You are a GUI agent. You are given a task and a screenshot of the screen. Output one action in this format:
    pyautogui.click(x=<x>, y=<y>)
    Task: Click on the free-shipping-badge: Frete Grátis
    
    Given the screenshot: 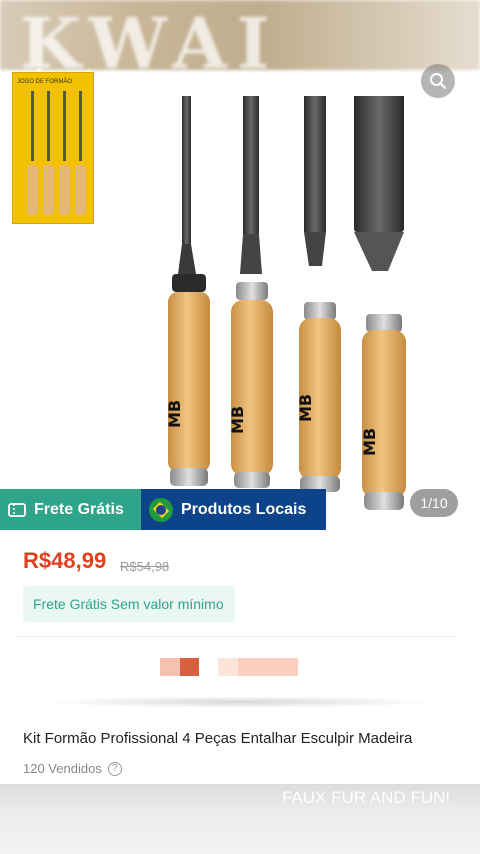 What is the action you would take?
    pyautogui.click(x=70, y=509)
    